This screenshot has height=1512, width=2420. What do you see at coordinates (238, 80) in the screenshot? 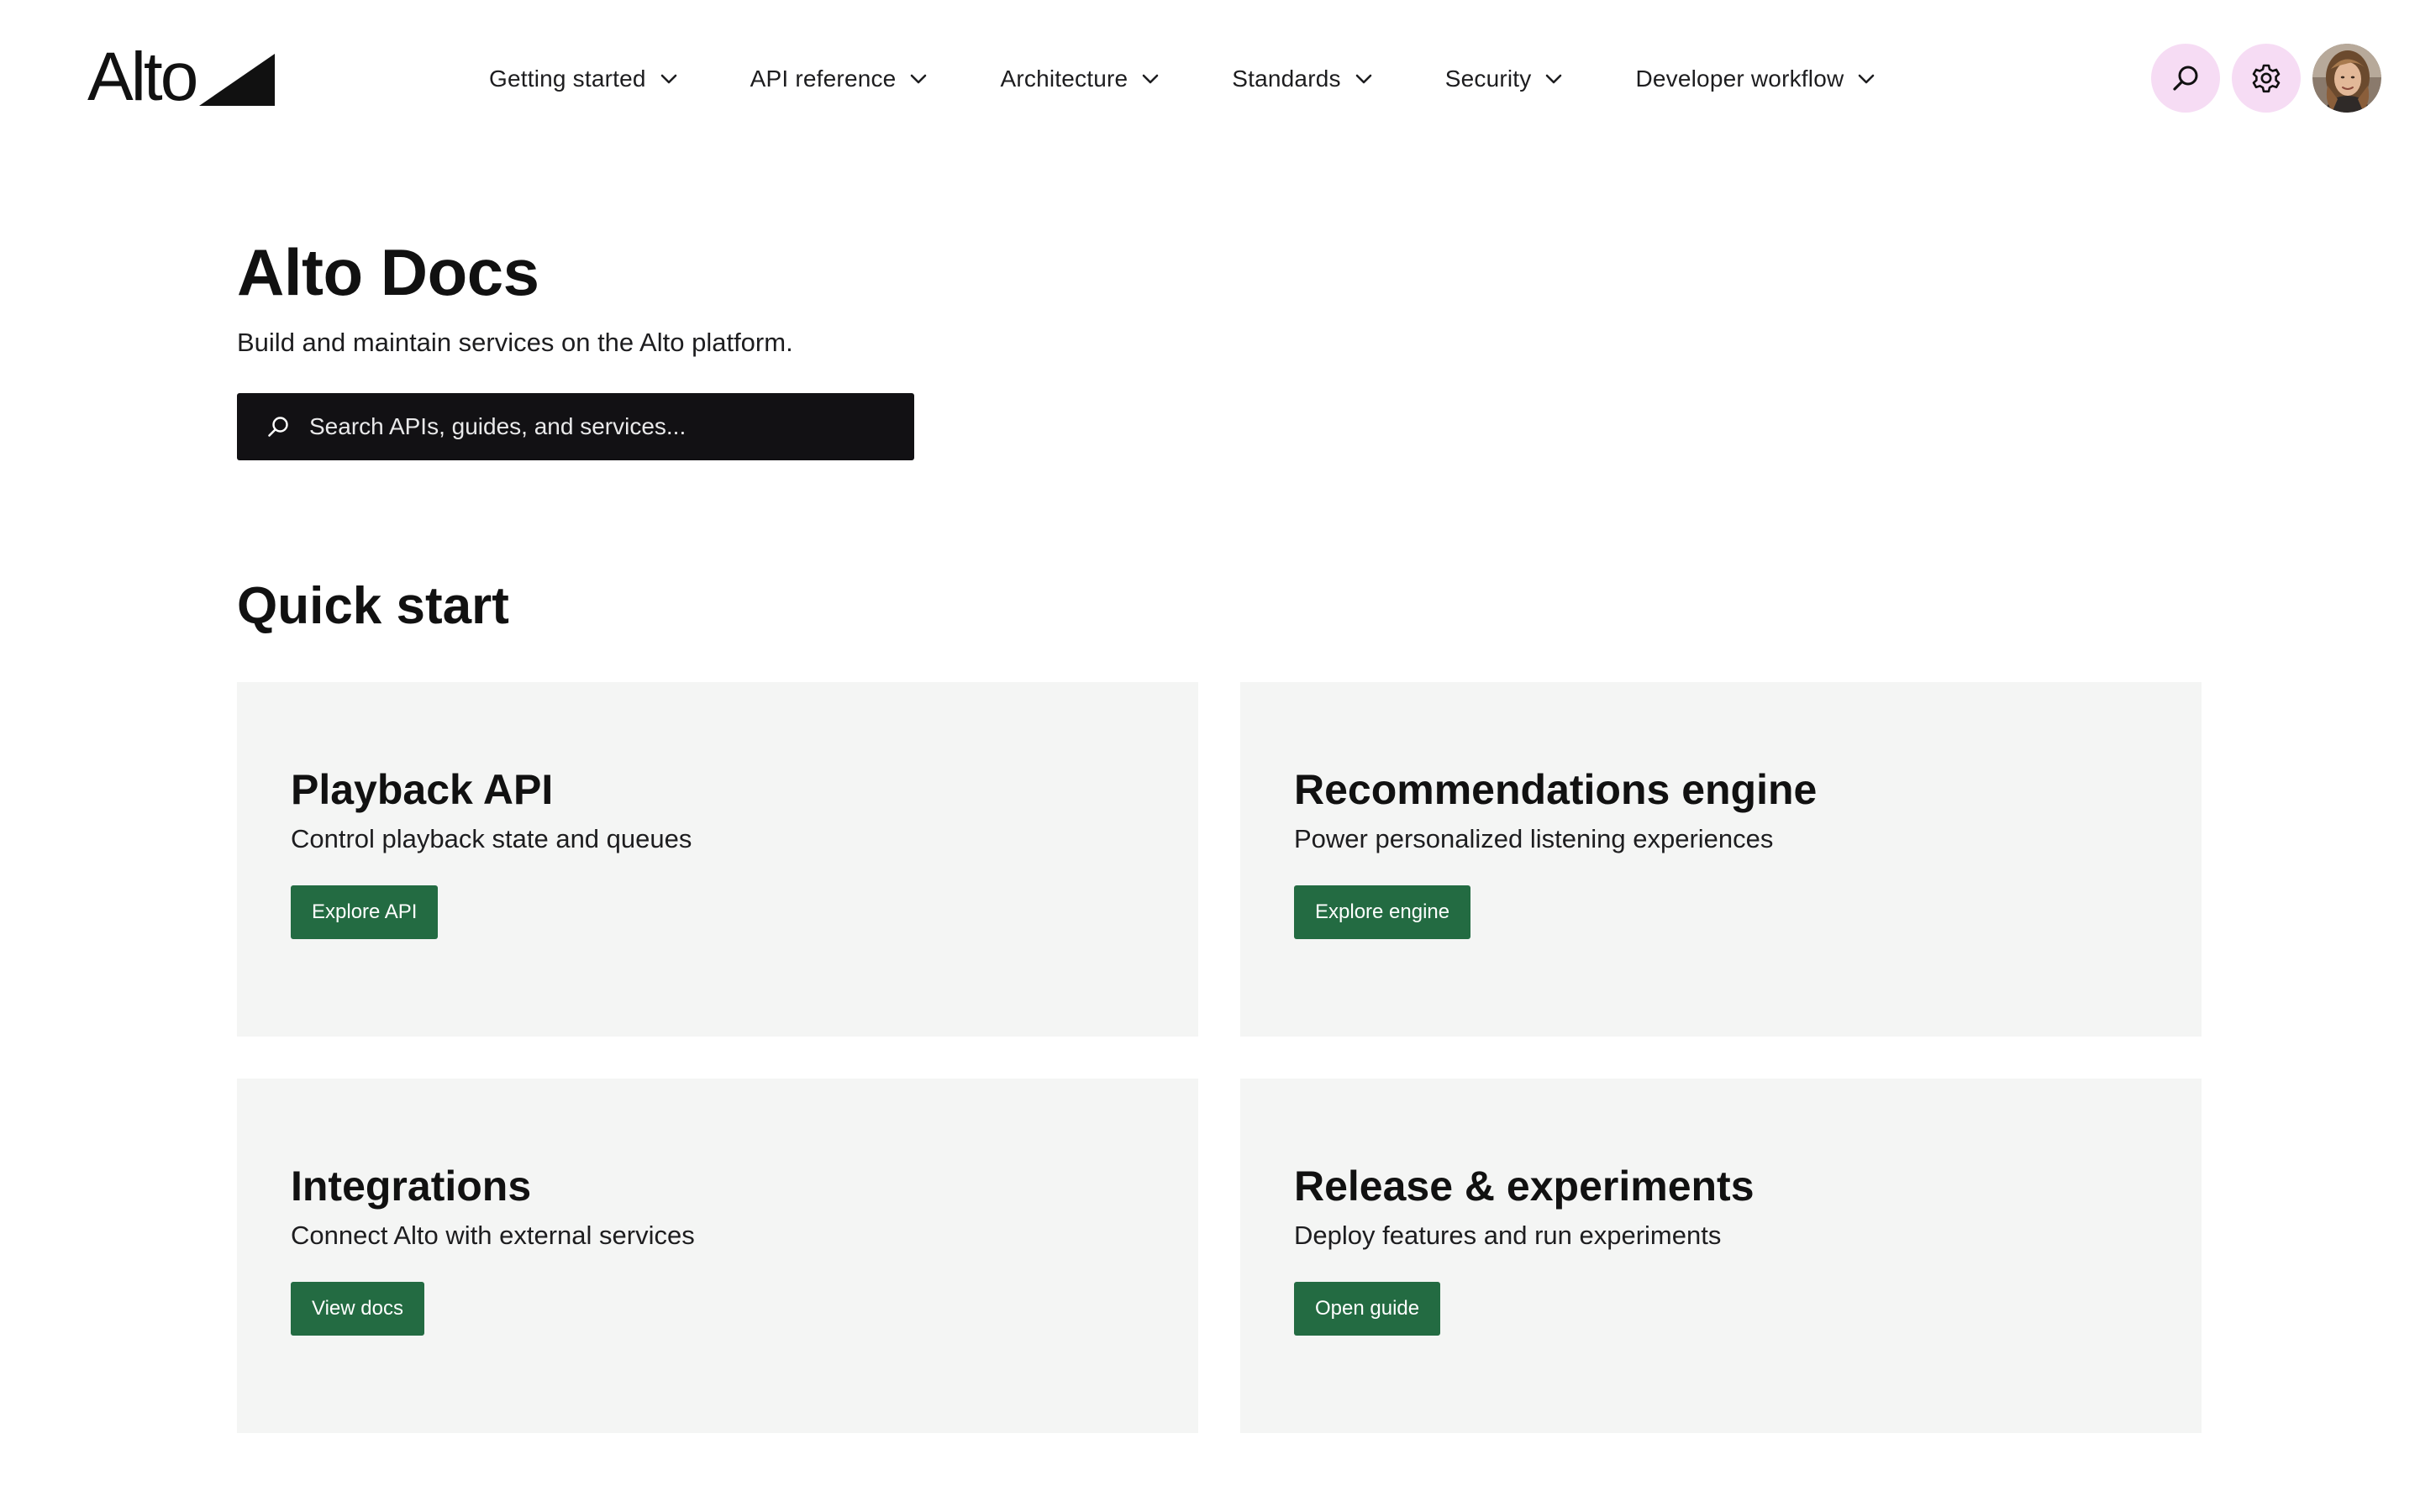
I see `logo-triangle-icon` at bounding box center [238, 80].